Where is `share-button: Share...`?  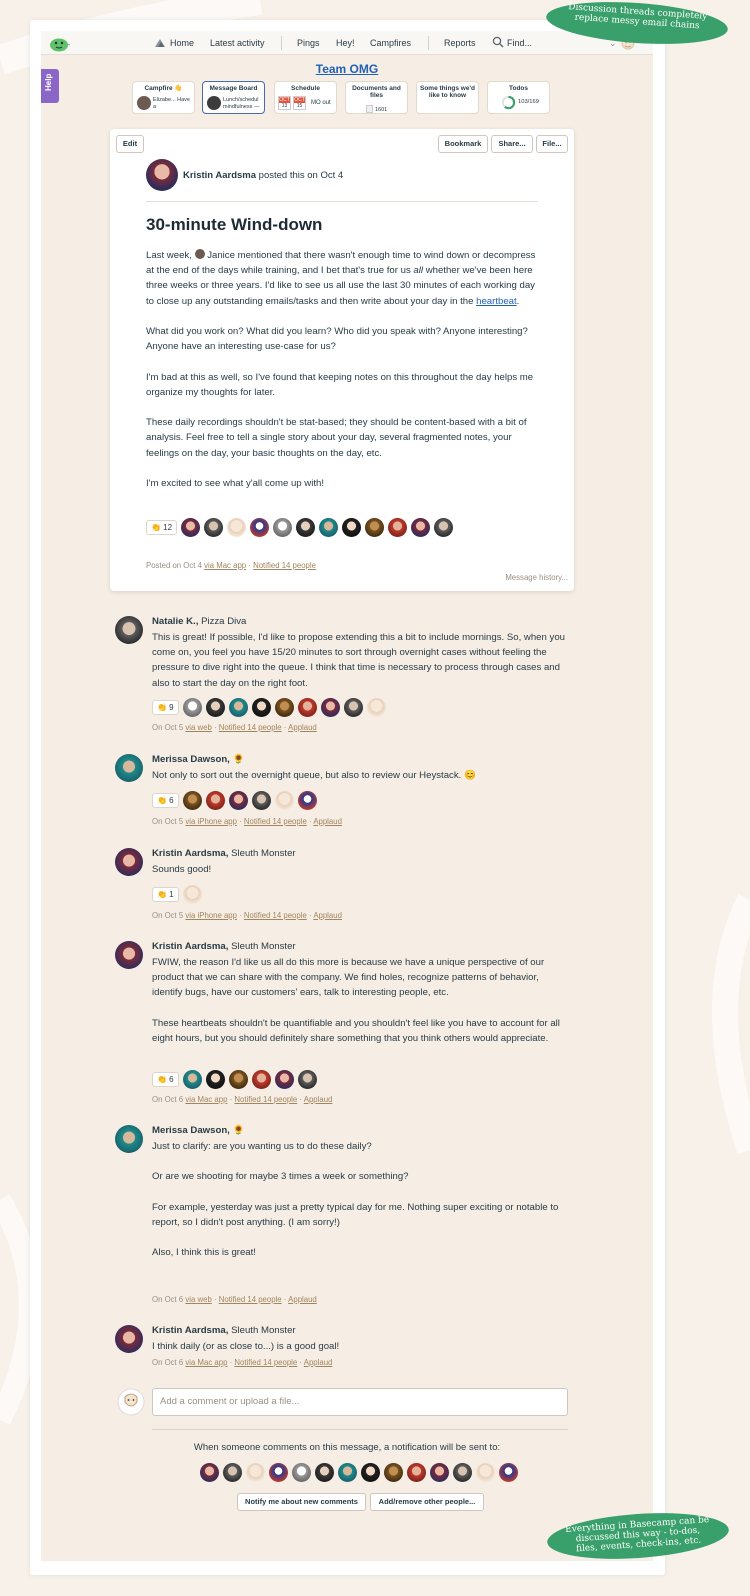 share-button: Share... is located at coordinates (512, 144).